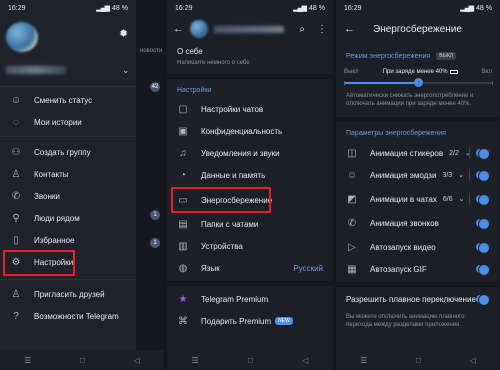 This screenshot has width=500, height=370. Describe the element at coordinates (352, 199) in the screenshot. I see `chat-animation-icon: ◩` at that location.